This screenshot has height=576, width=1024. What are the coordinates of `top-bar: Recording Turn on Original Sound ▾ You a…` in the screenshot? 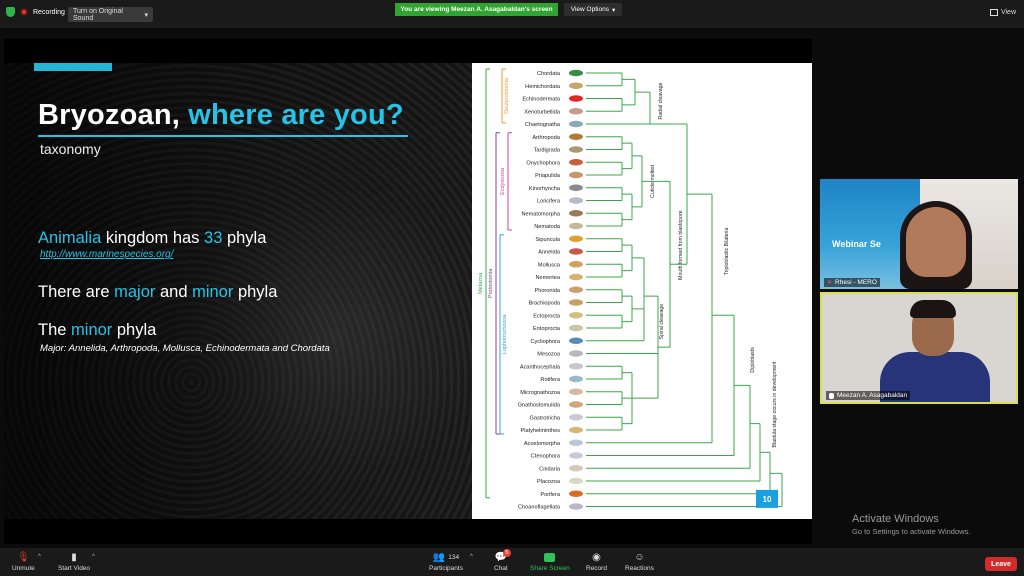 It's located at (512, 14).